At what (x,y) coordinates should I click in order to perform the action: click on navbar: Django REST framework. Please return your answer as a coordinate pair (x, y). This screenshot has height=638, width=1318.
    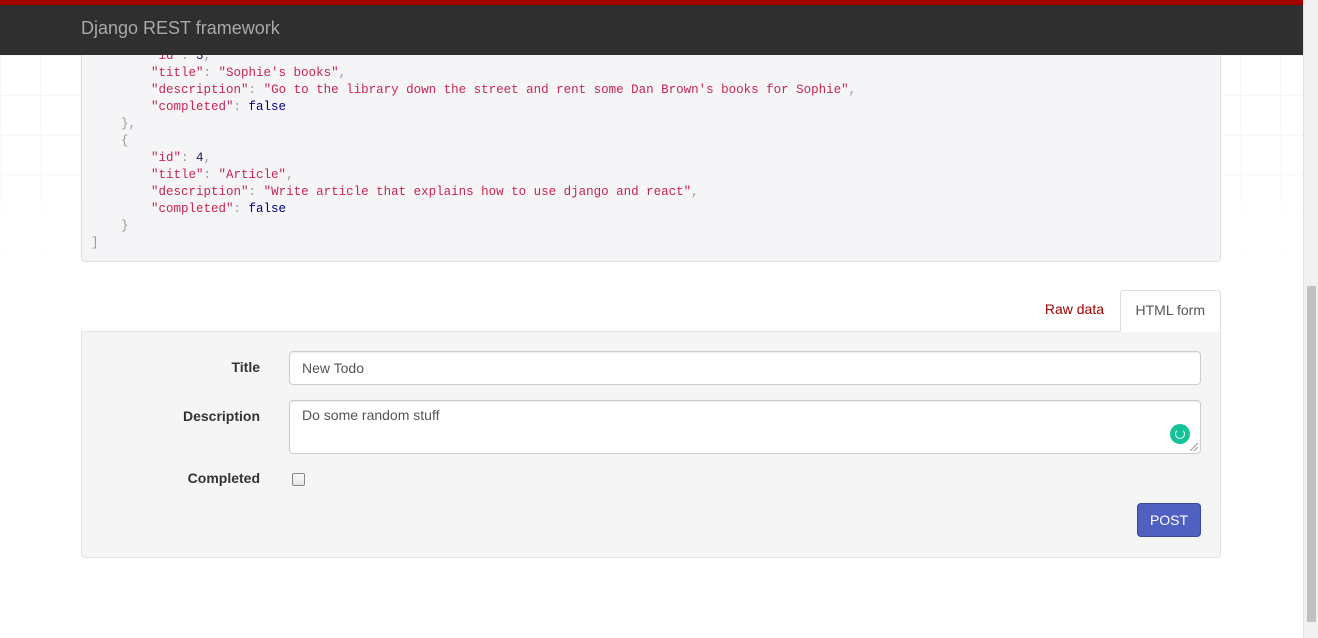
    Looking at the image, I should click on (651, 27).